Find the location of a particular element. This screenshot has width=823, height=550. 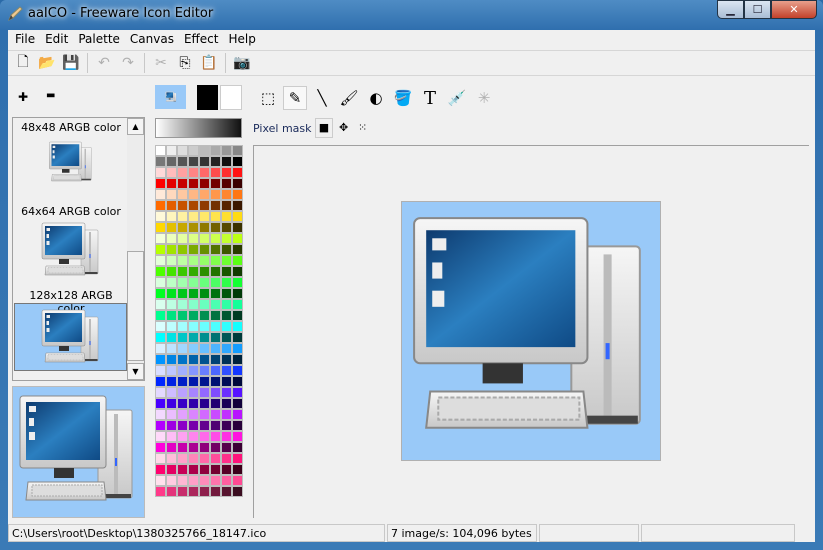

list-item: 48x48 ARGB color is located at coordinates (71, 155).